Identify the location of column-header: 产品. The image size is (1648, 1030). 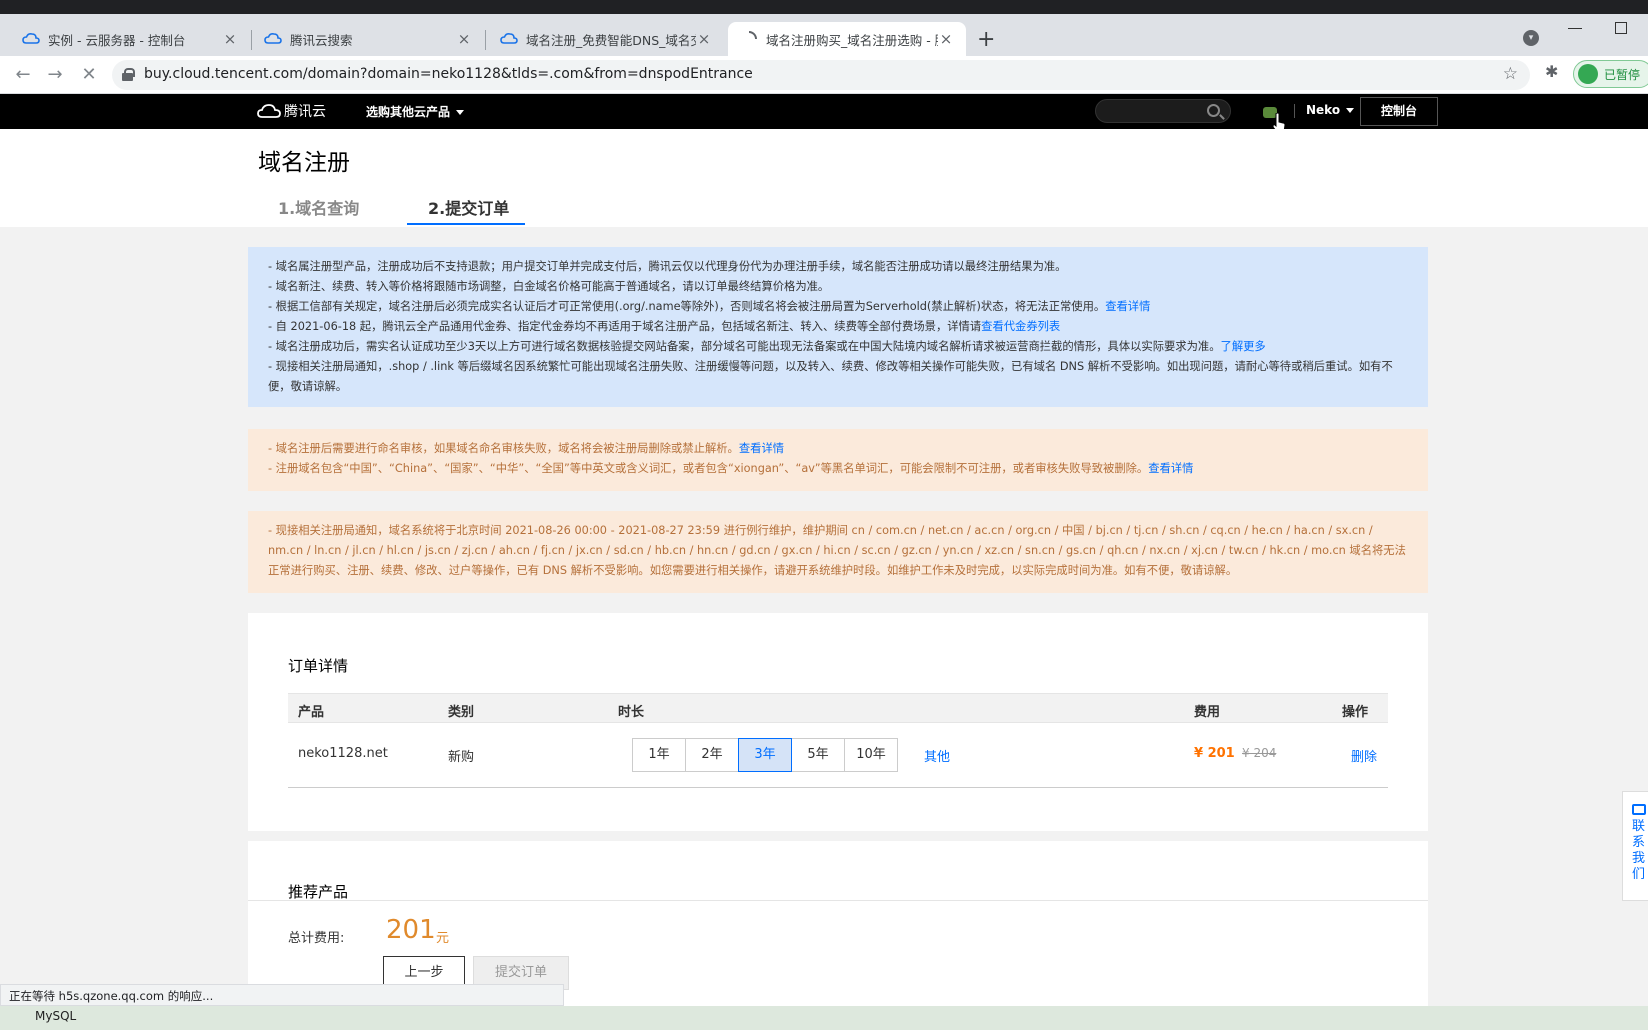
(311, 712).